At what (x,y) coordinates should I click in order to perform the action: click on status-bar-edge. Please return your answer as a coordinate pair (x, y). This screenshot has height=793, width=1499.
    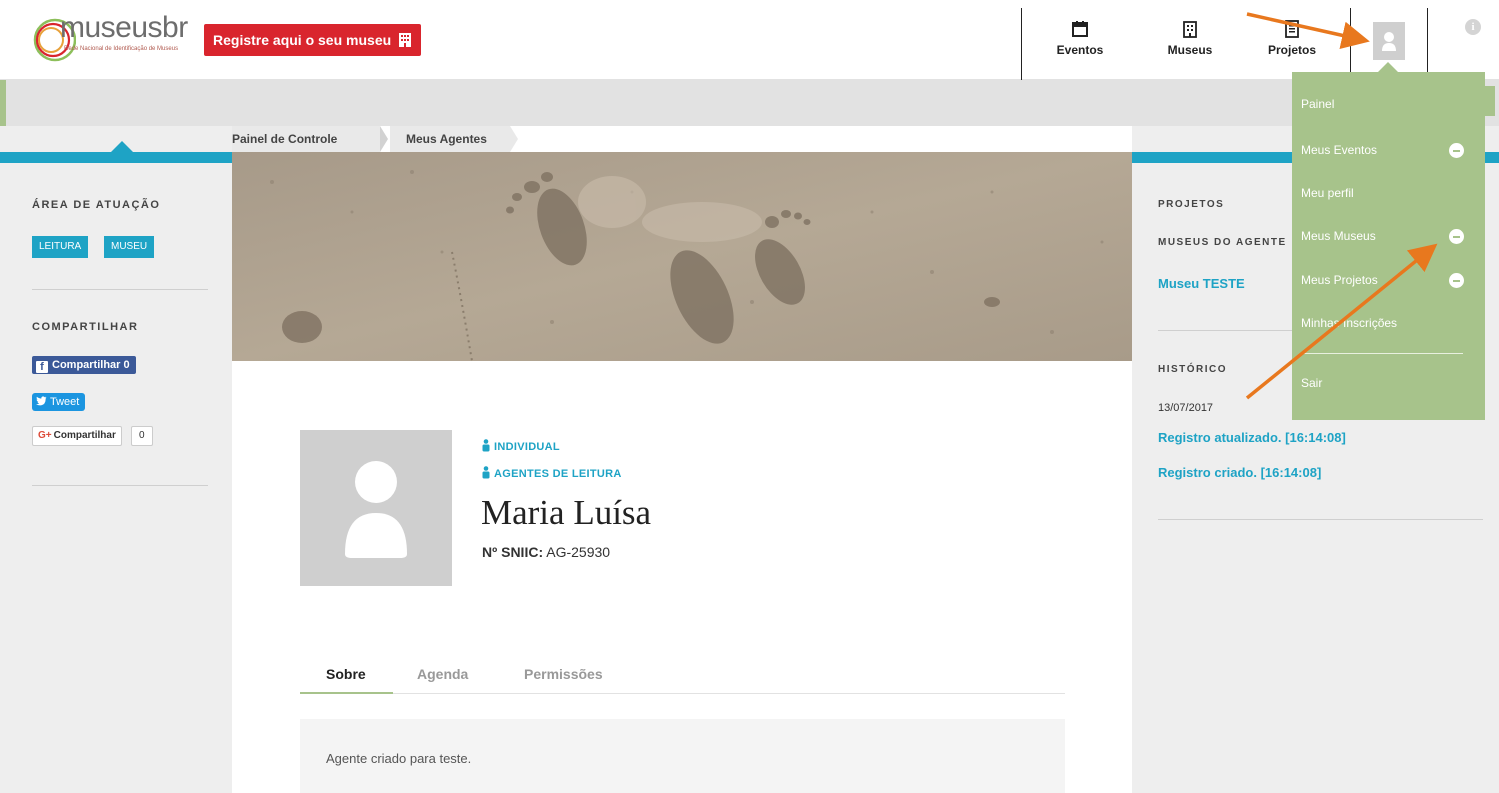
    Looking at the image, I should click on (1490, 101).